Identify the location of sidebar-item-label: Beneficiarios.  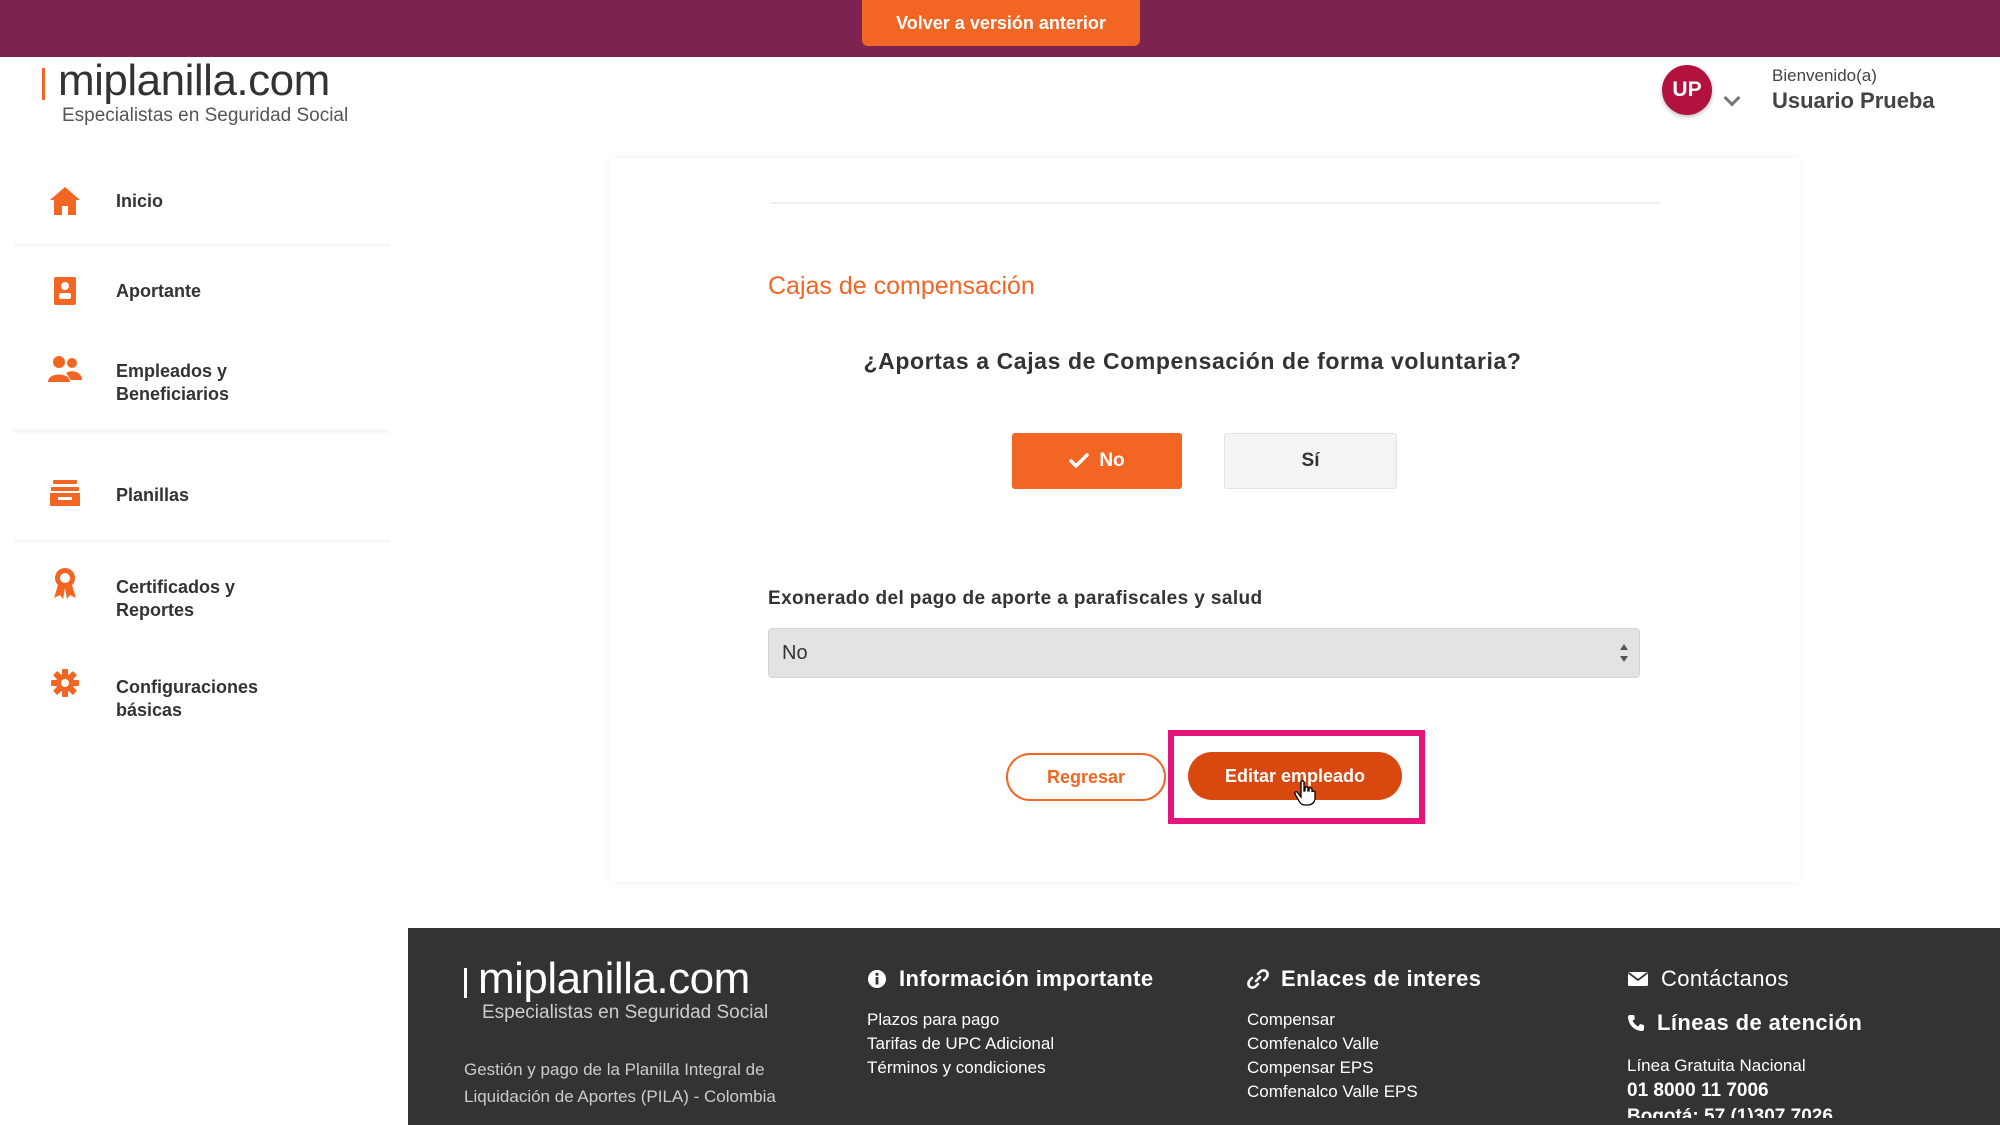
(173, 394).